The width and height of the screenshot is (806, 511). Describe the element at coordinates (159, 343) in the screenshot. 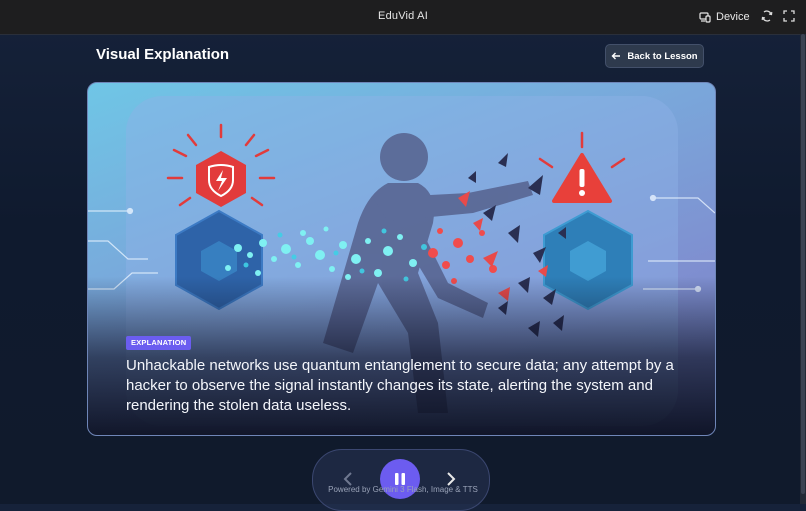

I see `explanation-badge: EXPLANATION` at that location.